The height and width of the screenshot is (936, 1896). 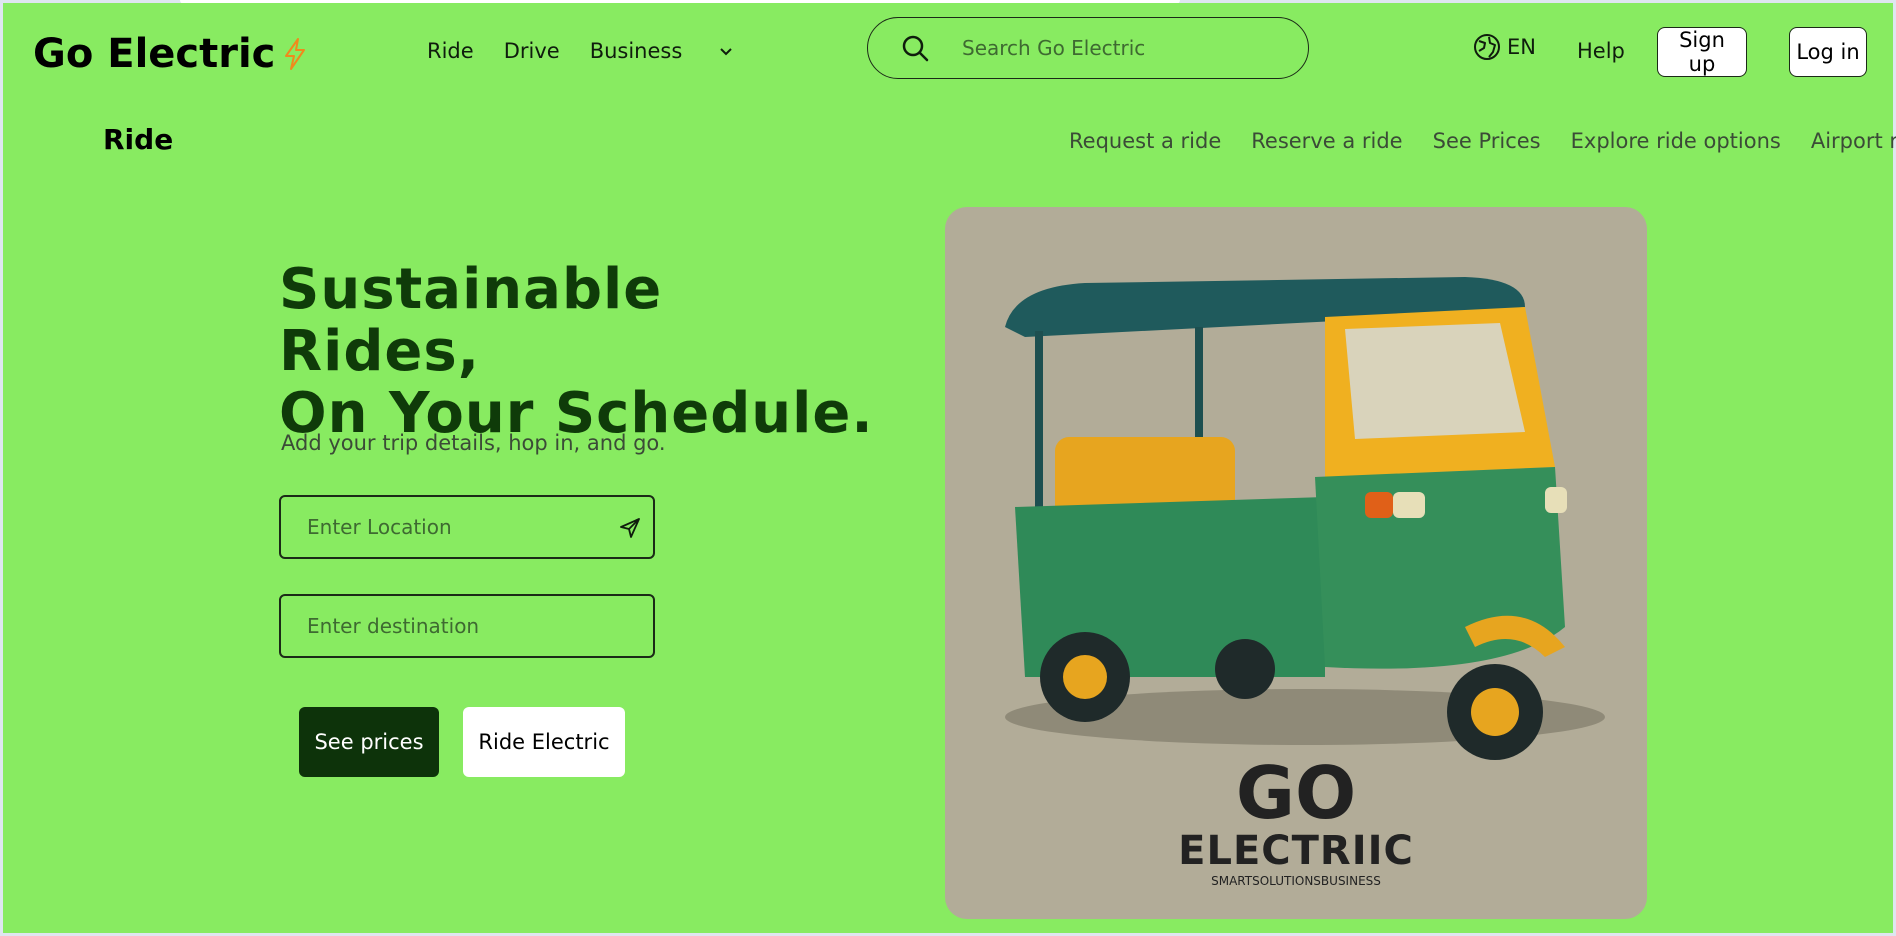 I want to click on location-field, so click(x=467, y=527).